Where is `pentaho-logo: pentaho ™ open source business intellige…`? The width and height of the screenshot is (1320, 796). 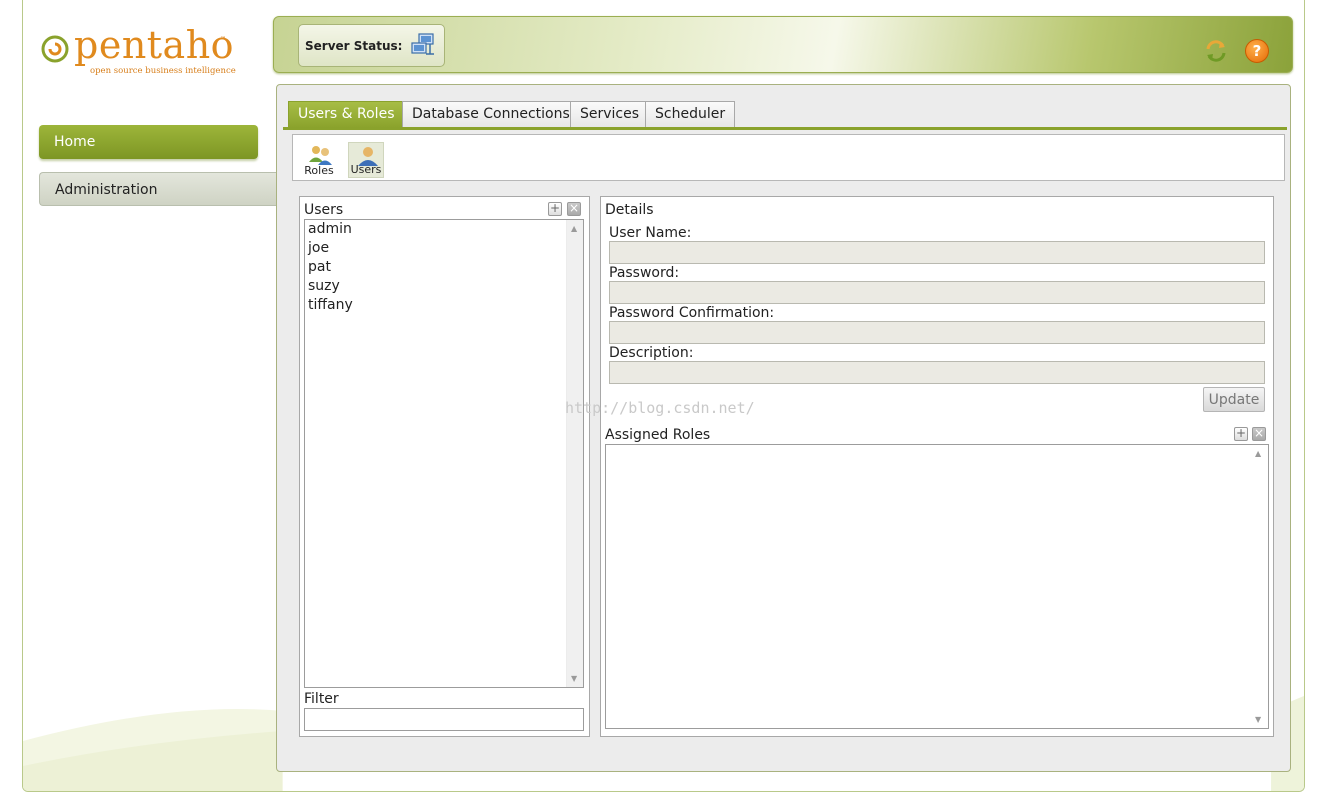 pentaho-logo: pentaho ™ open source business intellige… is located at coordinates (145, 52).